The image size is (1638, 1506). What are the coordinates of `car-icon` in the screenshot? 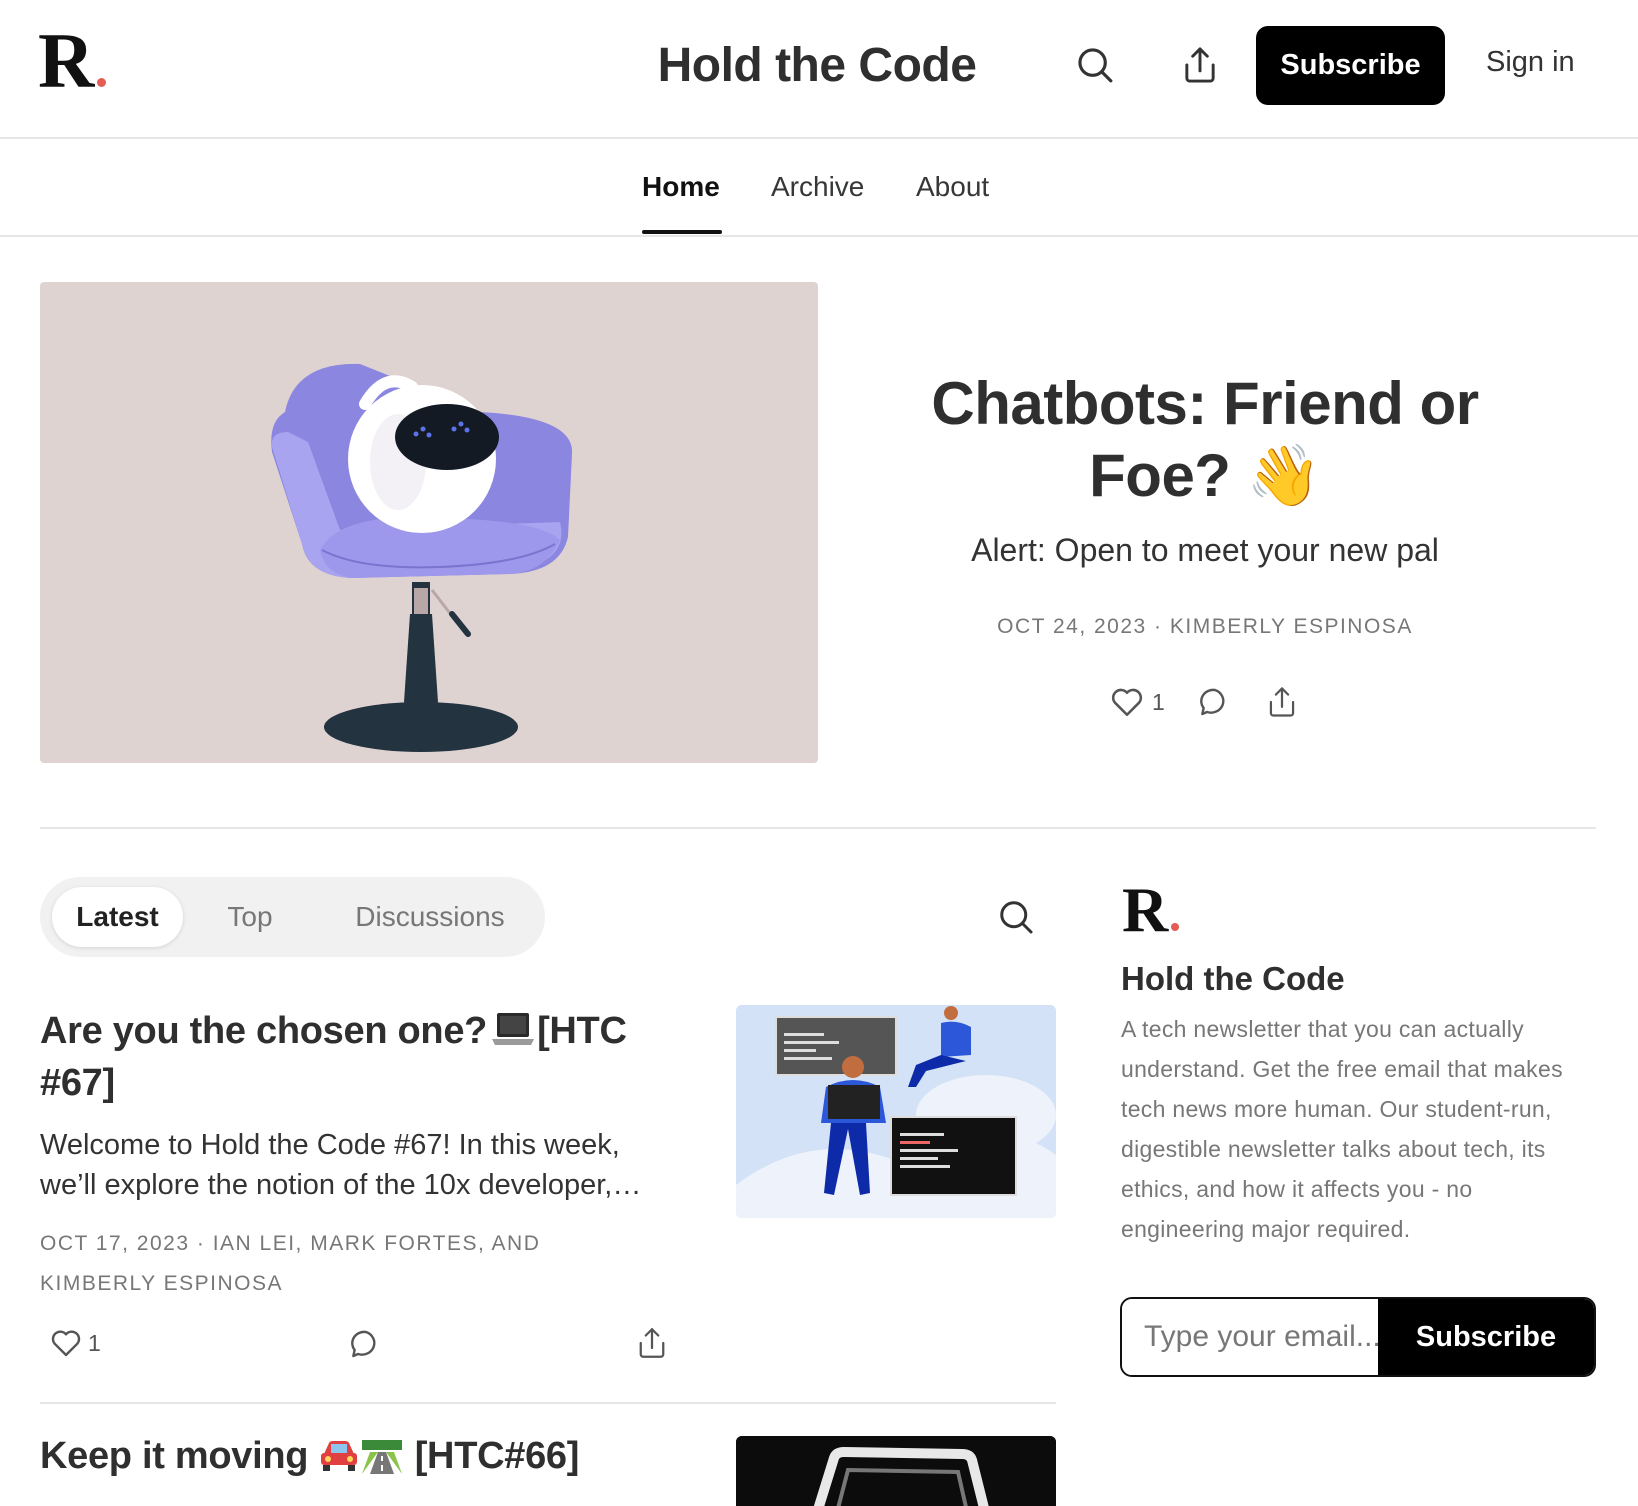 It's located at (339, 1456).